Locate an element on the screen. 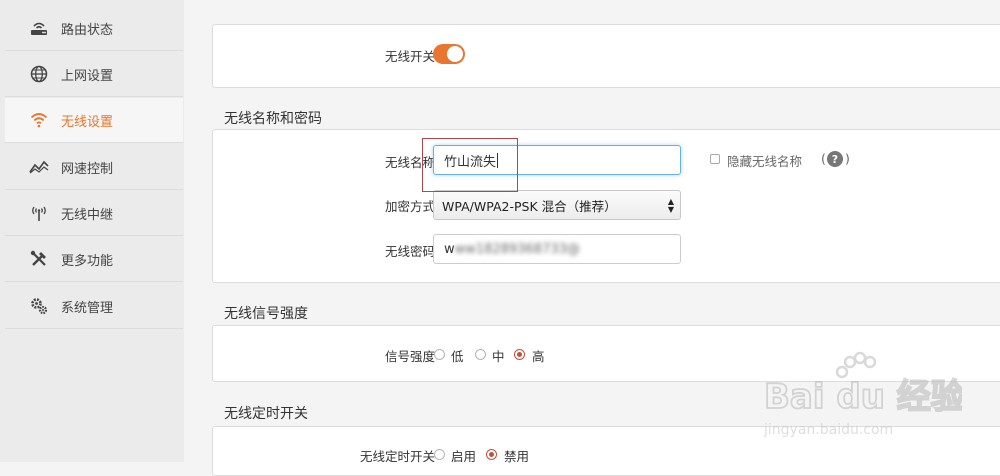 The image size is (1000, 476). sidebar-item-more-features: 更多功能 is located at coordinates (94, 259).